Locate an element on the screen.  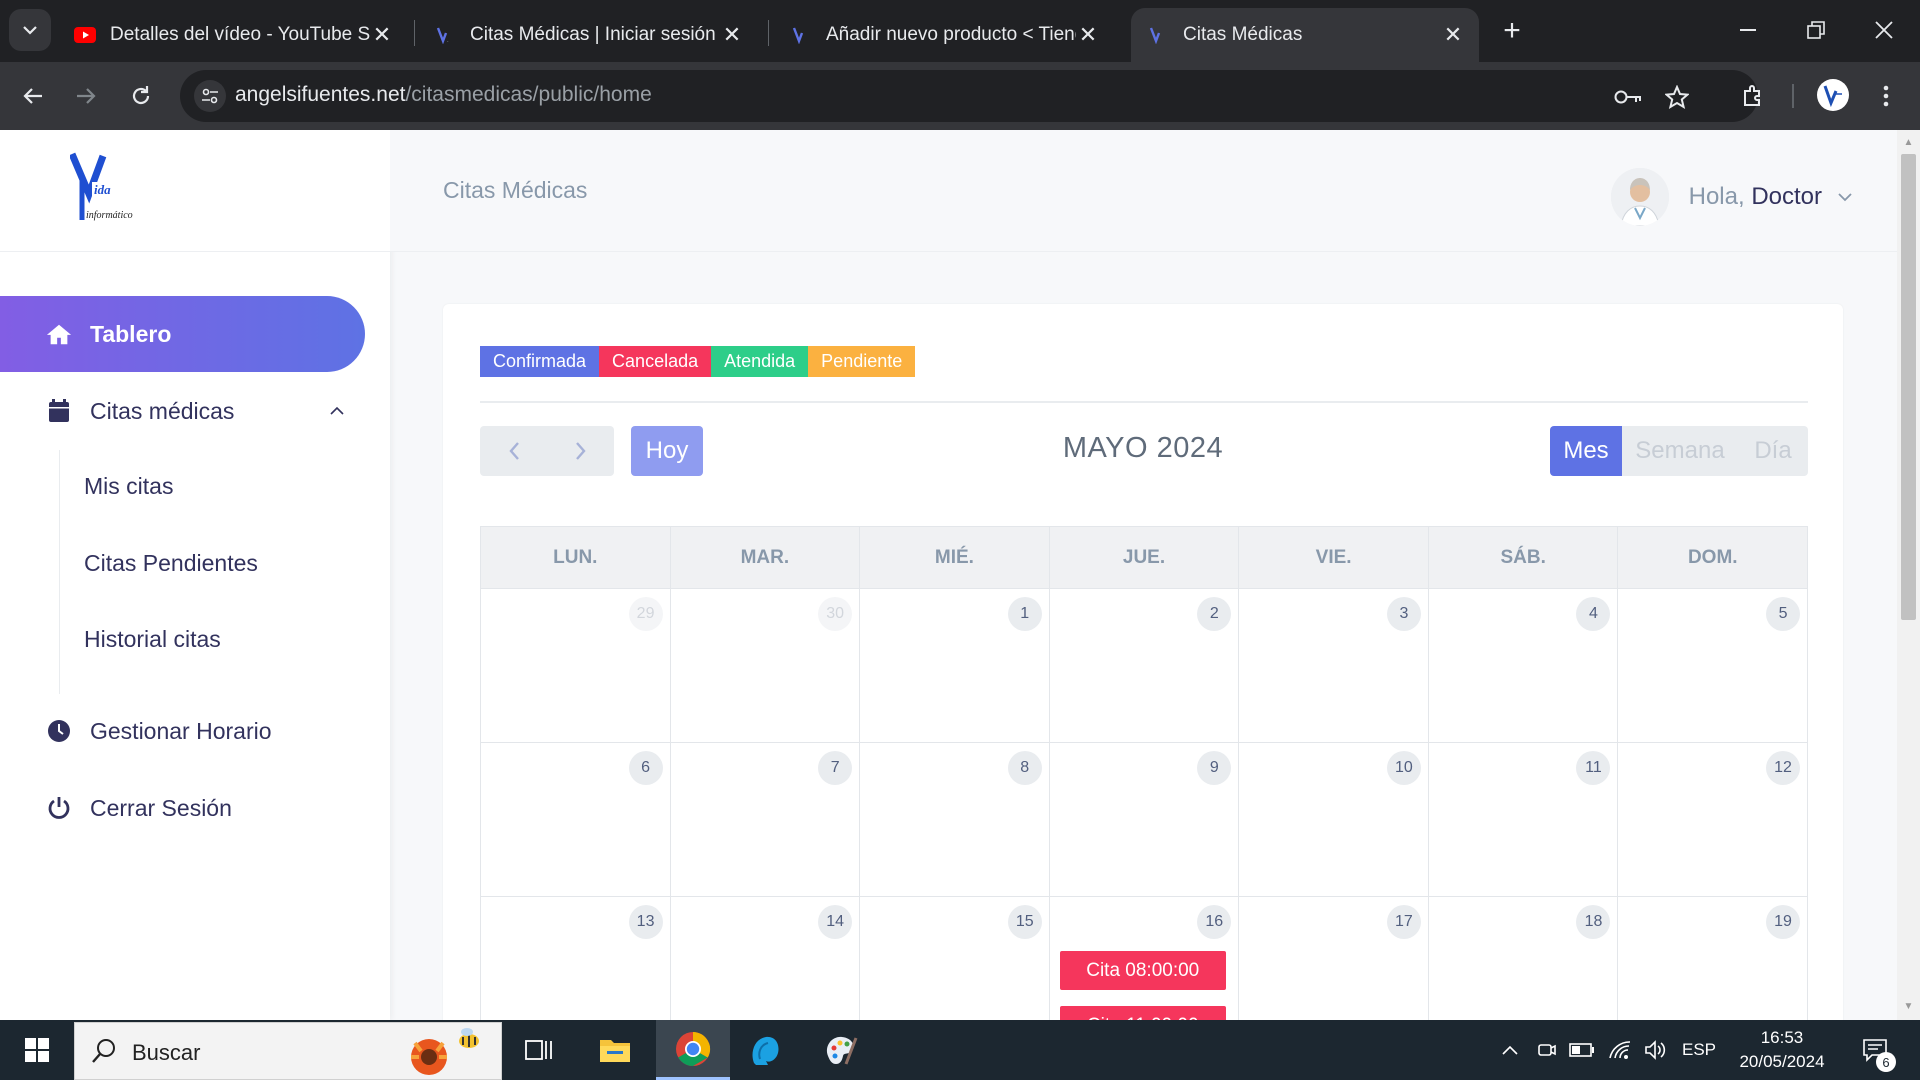
submenu-historial-citas: Historial citas is located at coordinates (152, 639).